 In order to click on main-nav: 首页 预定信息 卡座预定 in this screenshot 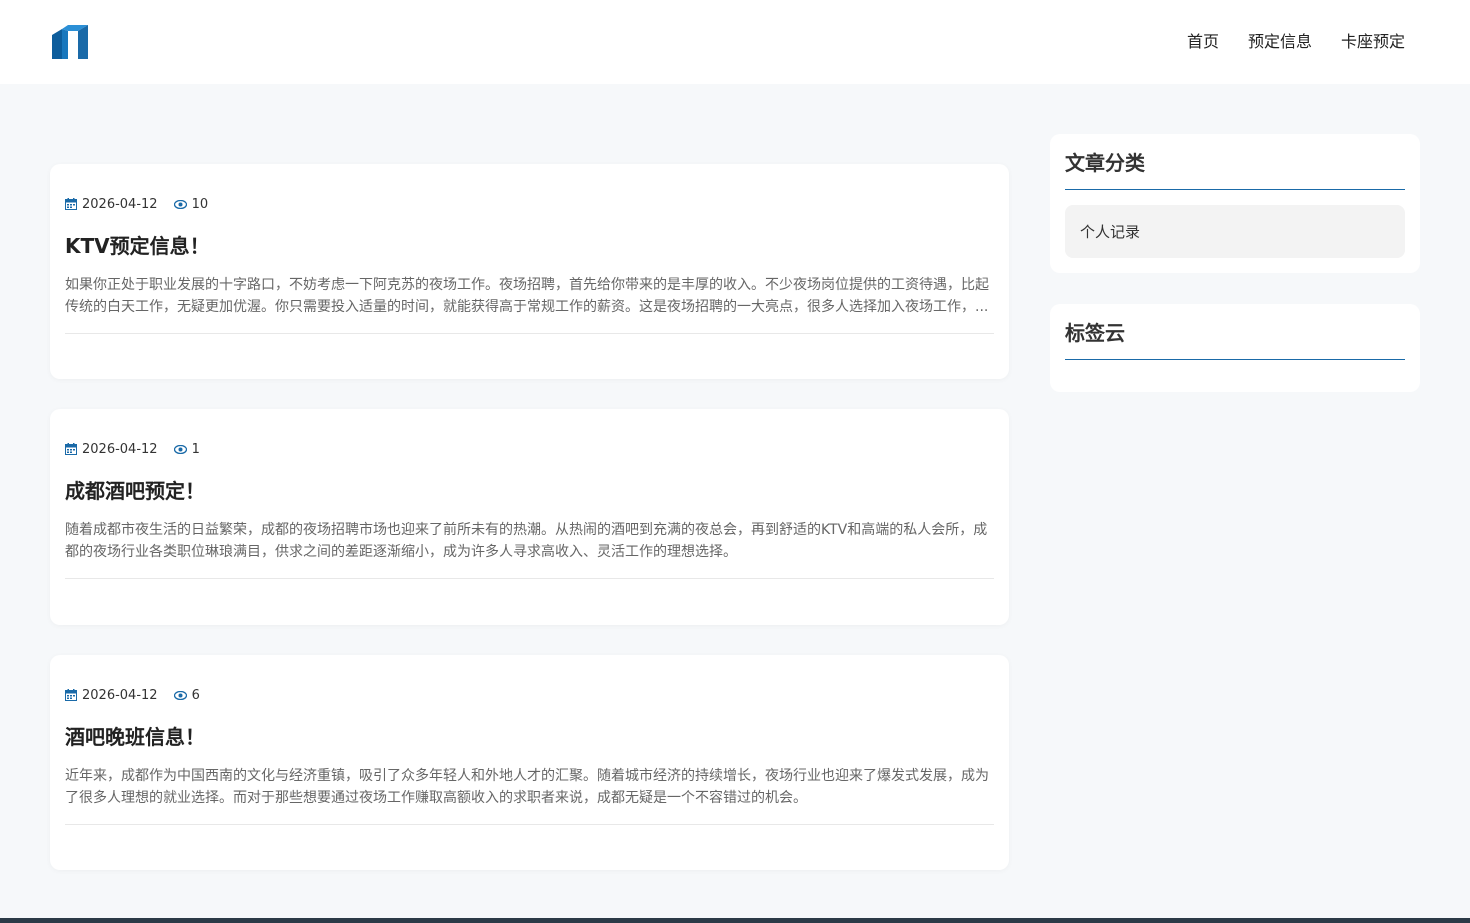, I will do `click(1296, 42)`.